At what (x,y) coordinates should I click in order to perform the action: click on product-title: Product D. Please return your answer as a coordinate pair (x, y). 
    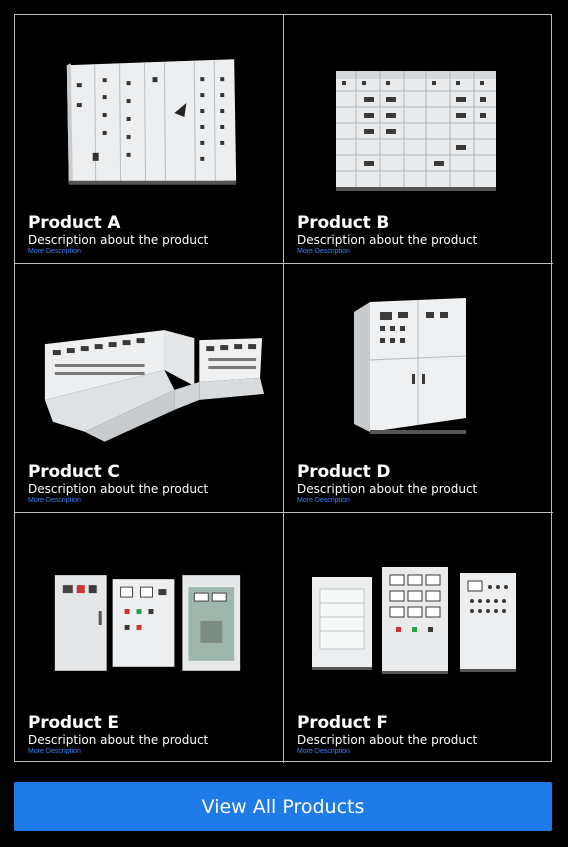
    Looking at the image, I should click on (421, 472).